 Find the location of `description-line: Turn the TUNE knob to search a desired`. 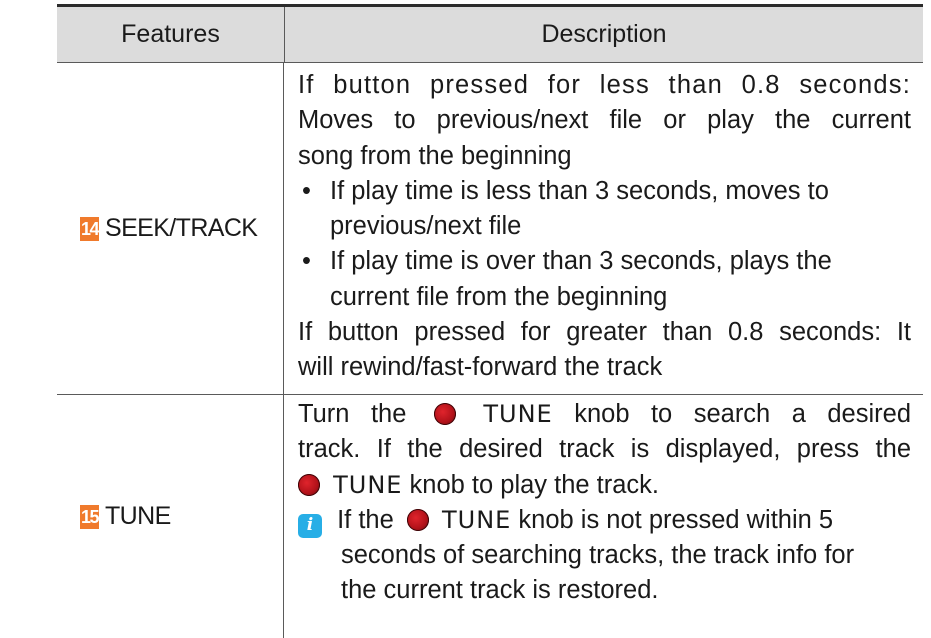

description-line: Turn the TUNE knob to search a desired is located at coordinates (604, 414).